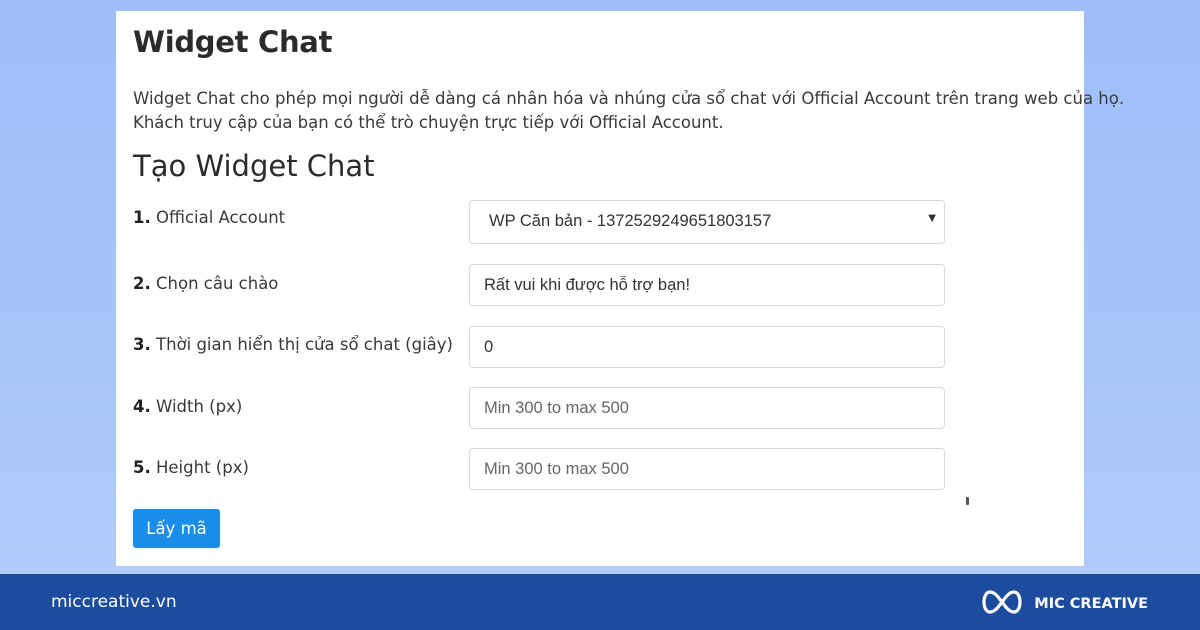  I want to click on greeting-input, so click(707, 285).